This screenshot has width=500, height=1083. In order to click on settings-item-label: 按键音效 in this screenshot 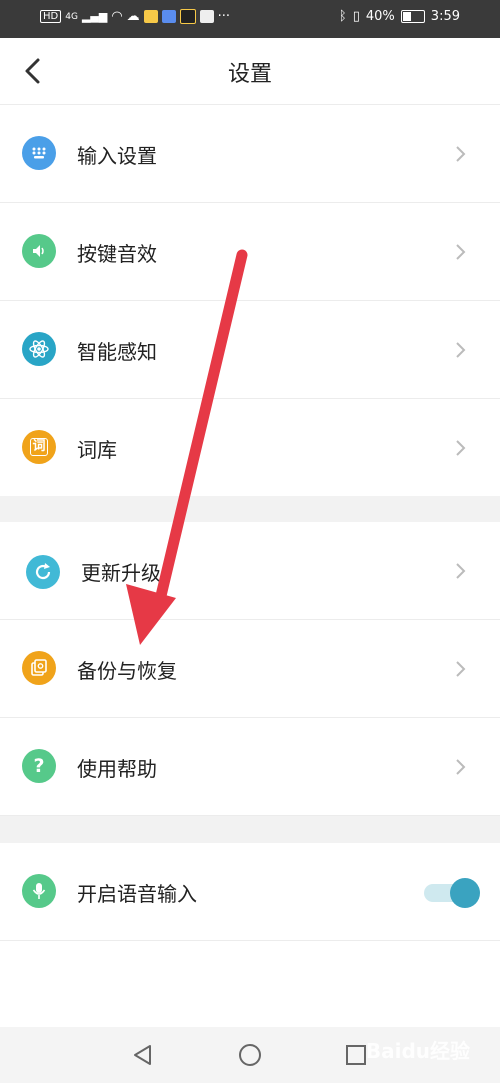, I will do `click(117, 254)`.